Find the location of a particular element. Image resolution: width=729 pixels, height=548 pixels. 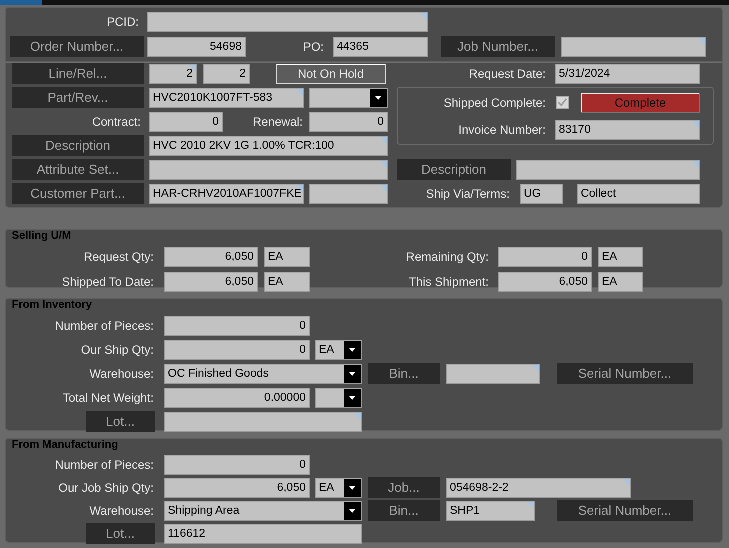

input-field: 5/31/2024 is located at coordinates (627, 74).